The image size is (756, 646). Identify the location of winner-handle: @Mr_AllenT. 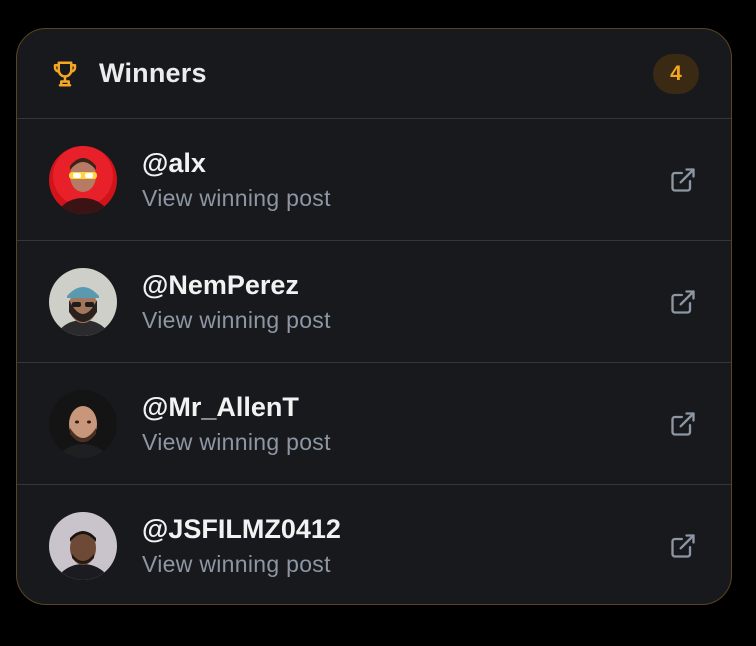
(220, 406).